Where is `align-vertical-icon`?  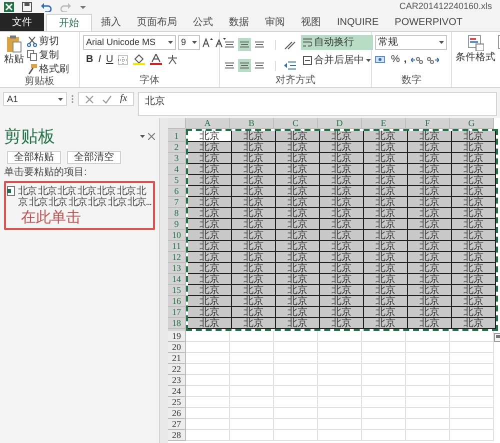
align-vertical-icon is located at coordinates (259, 44).